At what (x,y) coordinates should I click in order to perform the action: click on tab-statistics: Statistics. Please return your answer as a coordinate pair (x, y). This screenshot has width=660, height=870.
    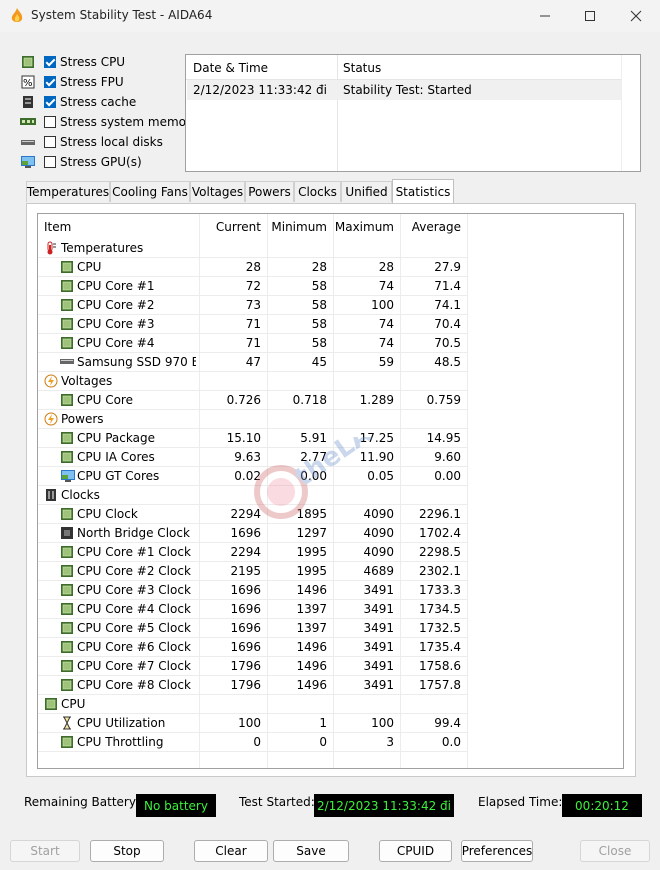
    Looking at the image, I should click on (423, 191).